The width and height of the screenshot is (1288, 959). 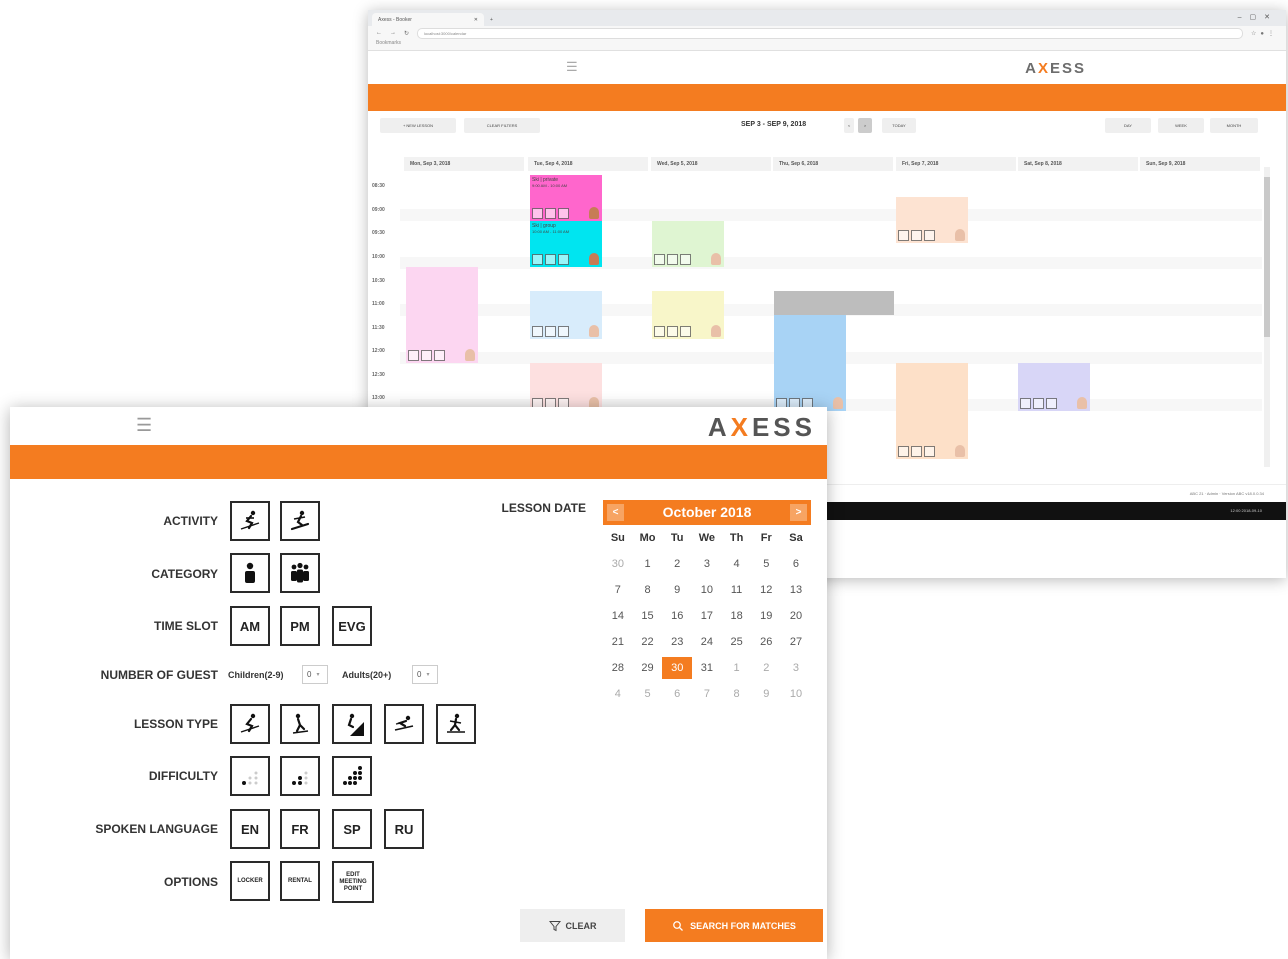 I want to click on bookmarks-label: Bookmarks, so click(x=388, y=43).